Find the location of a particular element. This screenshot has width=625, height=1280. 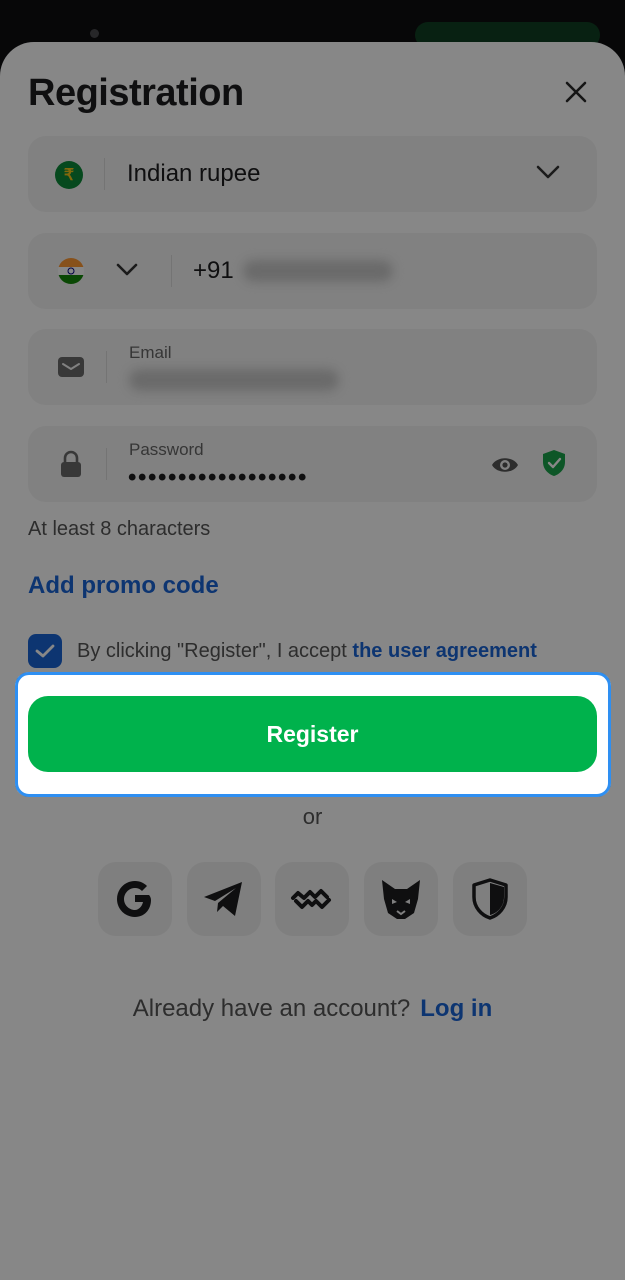

login-question: Already have an account? is located at coordinates (271, 1008).